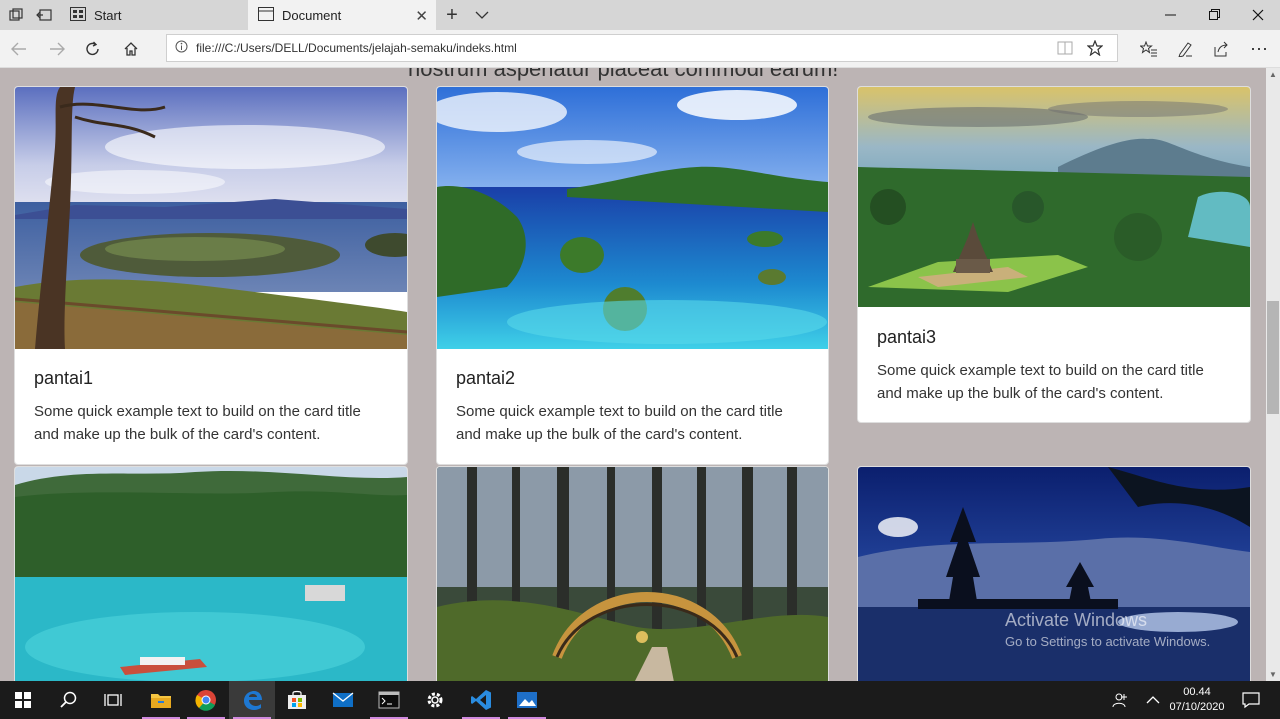 The height and width of the screenshot is (719, 1280). Describe the element at coordinates (632, 218) in the screenshot. I see `card-image-islands-sea` at that location.